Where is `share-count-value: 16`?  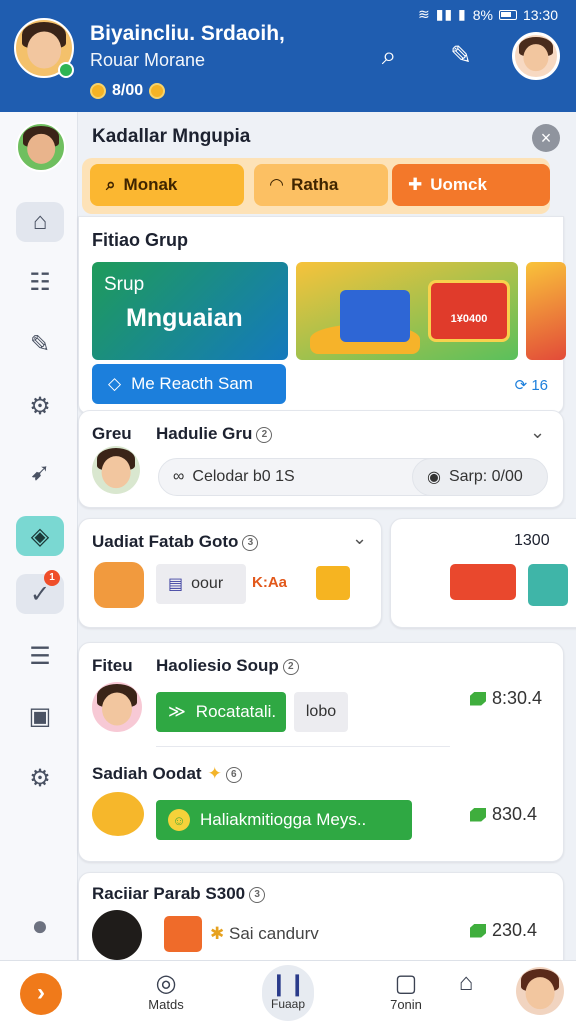
share-count-value: 16 is located at coordinates (539, 385).